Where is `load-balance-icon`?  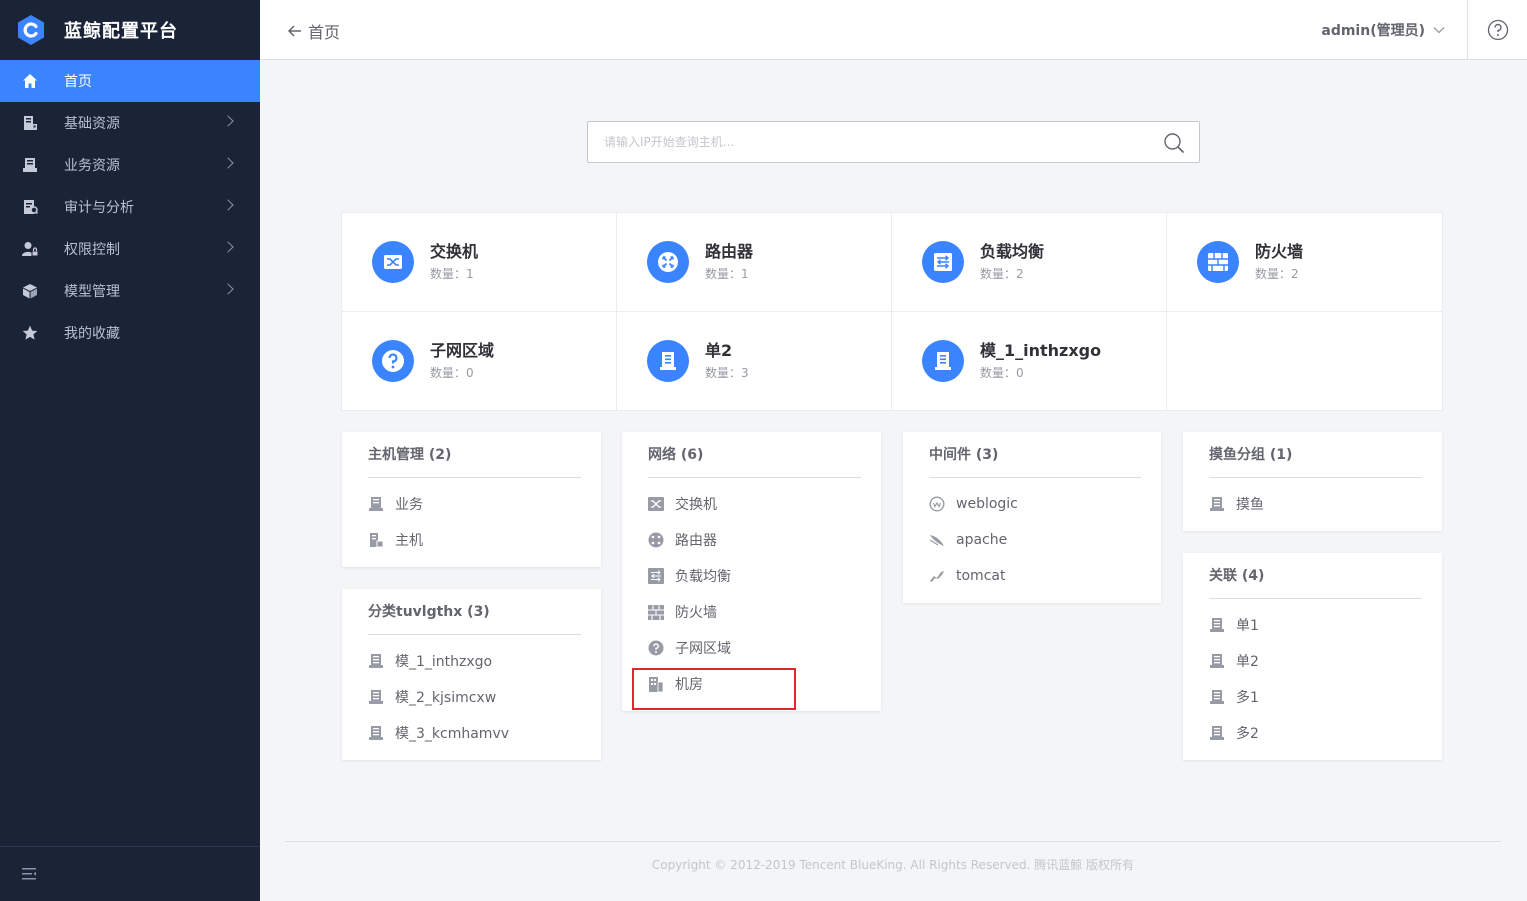
load-balance-icon is located at coordinates (943, 261).